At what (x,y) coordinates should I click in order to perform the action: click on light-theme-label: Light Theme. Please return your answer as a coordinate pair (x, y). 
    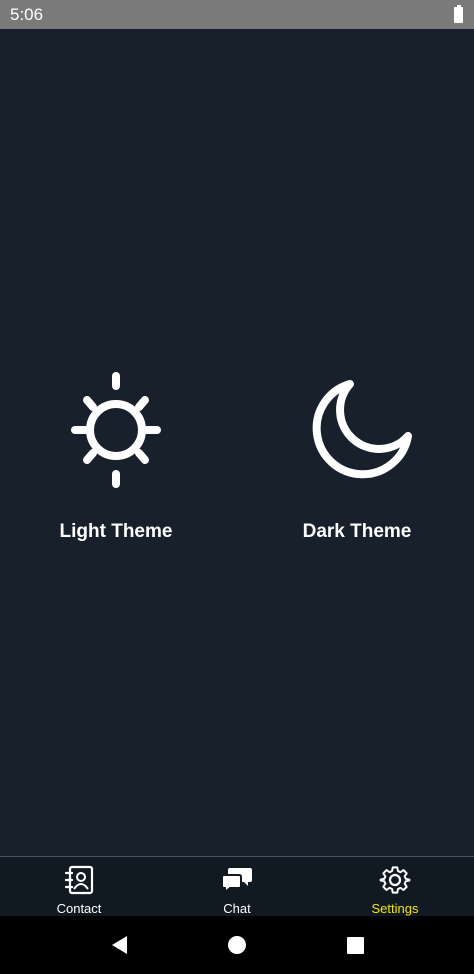
    Looking at the image, I should click on (116, 531).